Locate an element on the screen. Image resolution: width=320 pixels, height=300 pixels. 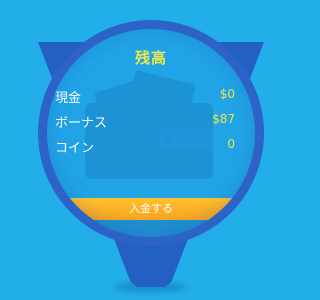
cash-label: 現金 is located at coordinates (68, 98).